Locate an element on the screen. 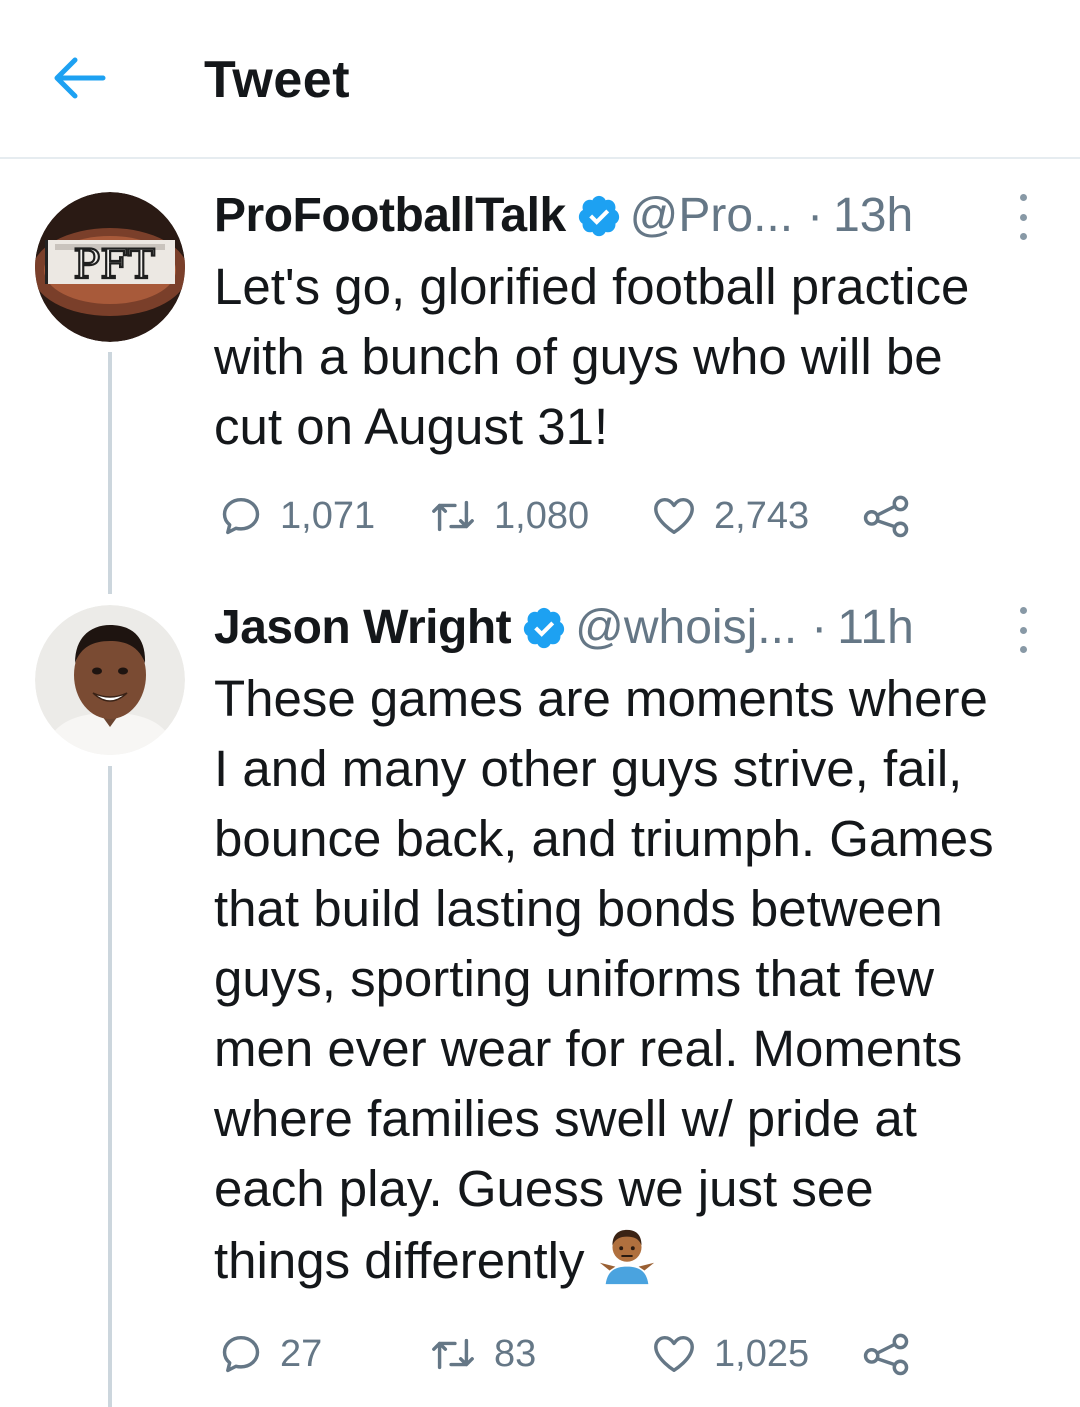 The height and width of the screenshot is (1407, 1080). reply-button: 27 is located at coordinates (270, 1354).